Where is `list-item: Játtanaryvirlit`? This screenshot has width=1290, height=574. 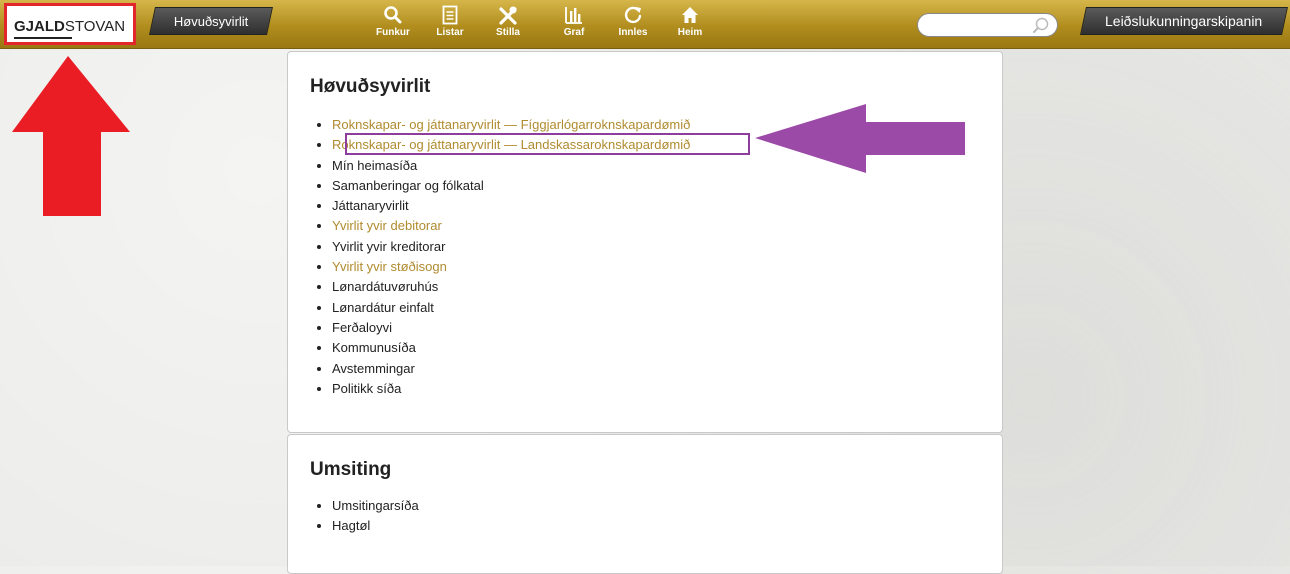
list-item: Játtanaryvirlit is located at coordinates (511, 206).